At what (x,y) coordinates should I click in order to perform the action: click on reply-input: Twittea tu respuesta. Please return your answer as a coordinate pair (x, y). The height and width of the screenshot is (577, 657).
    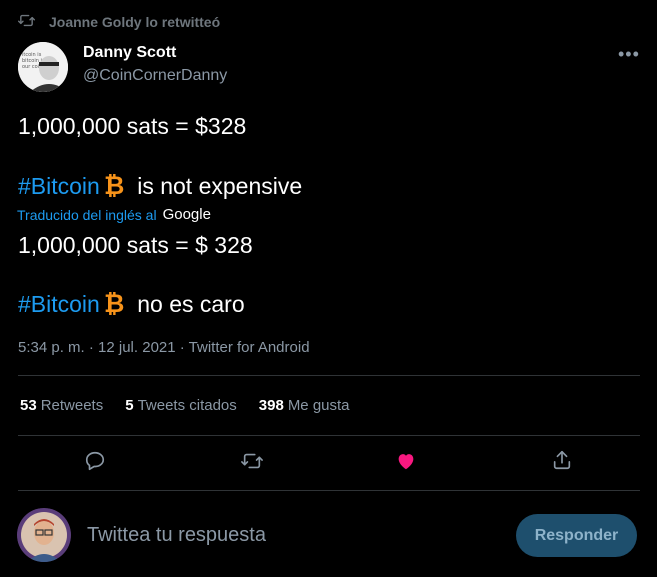
    Looking at the image, I should click on (176, 535).